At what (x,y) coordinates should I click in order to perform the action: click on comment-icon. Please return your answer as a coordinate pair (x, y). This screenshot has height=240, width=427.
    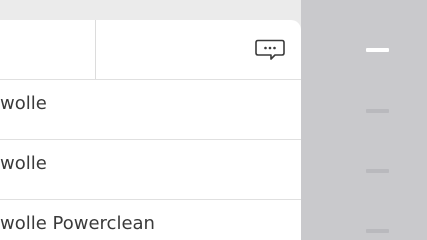
    Looking at the image, I should click on (270, 49).